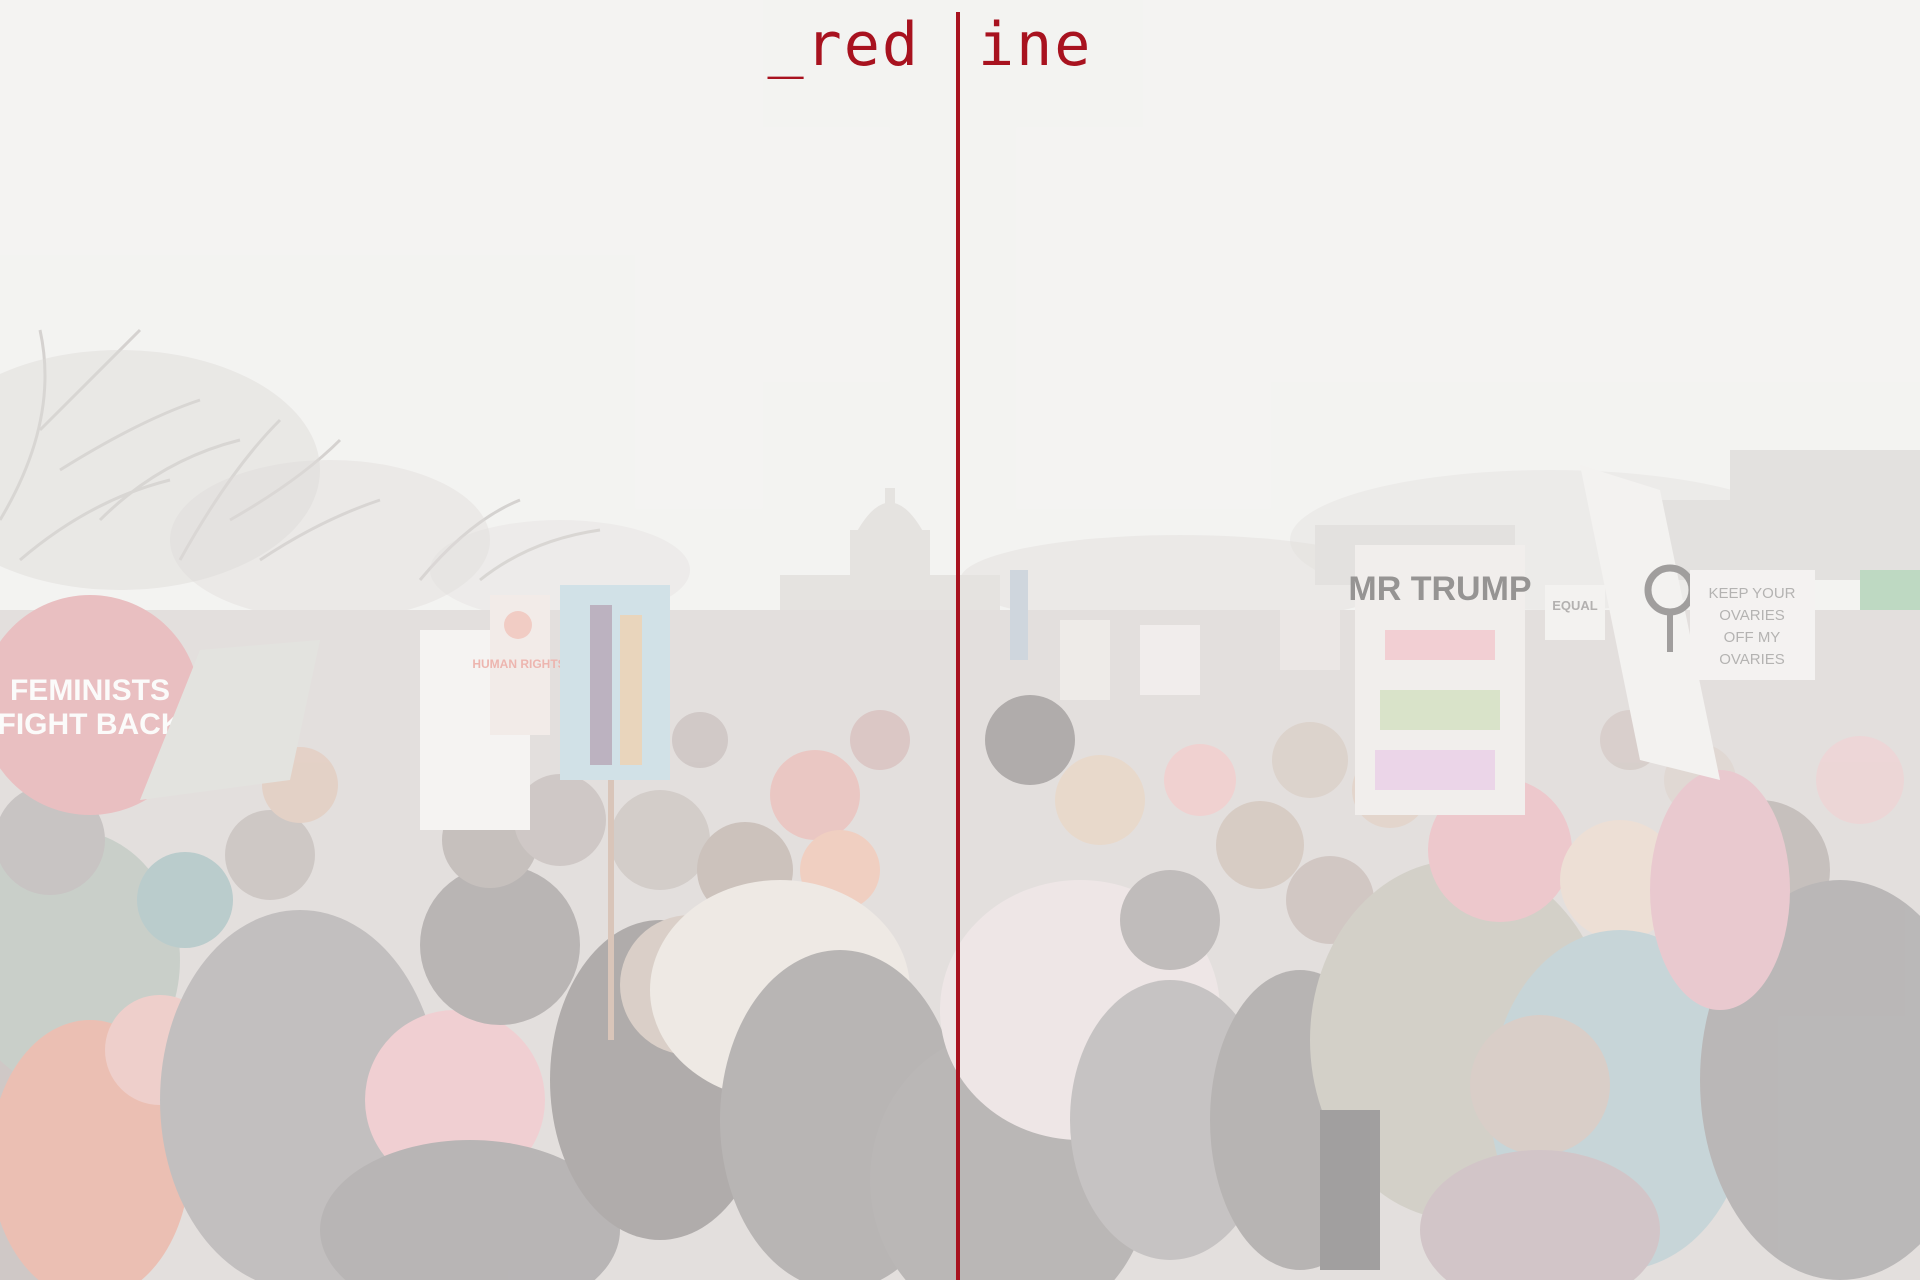 The width and height of the screenshot is (1920, 1280). What do you see at coordinates (91, 724) in the screenshot?
I see `svg-text: FIGHT BACK` at bounding box center [91, 724].